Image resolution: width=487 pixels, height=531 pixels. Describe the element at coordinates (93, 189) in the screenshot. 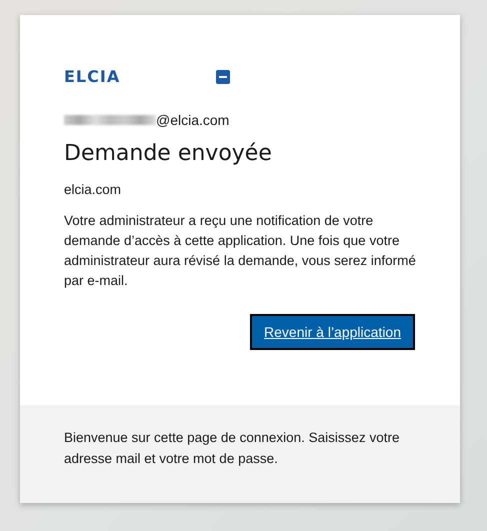

I see `domain-label: elcia.com` at that location.